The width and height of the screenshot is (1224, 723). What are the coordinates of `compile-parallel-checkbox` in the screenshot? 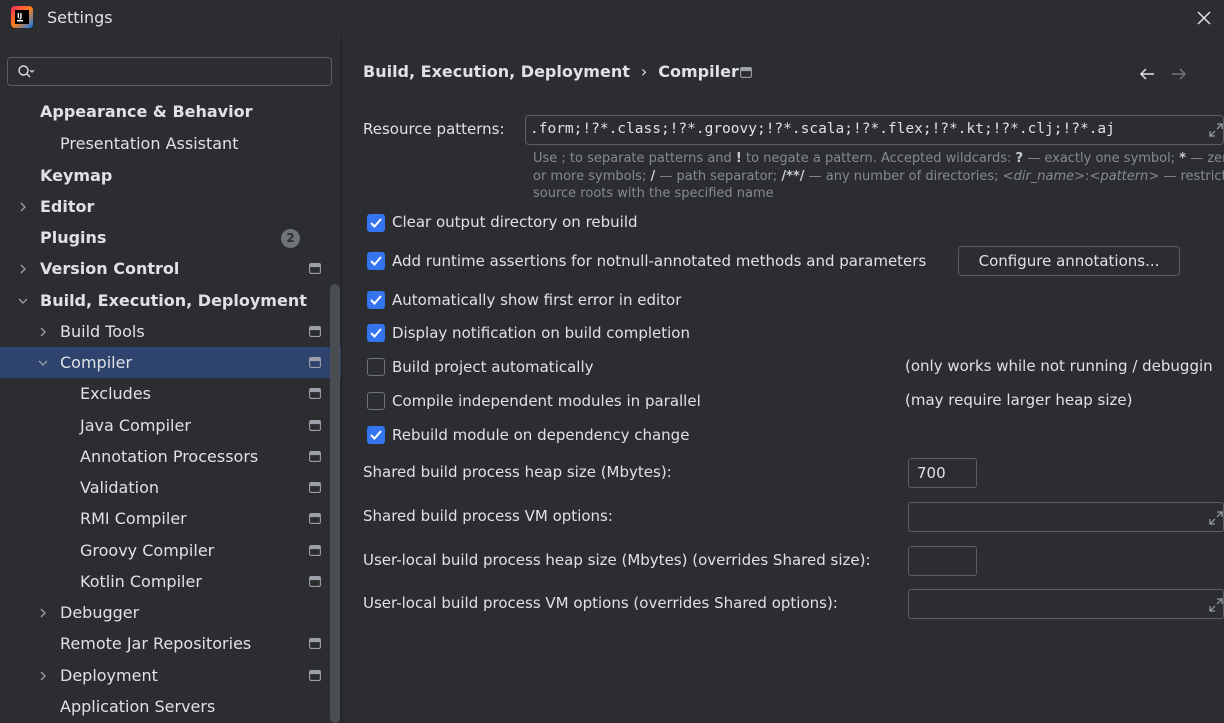 It's located at (376, 401).